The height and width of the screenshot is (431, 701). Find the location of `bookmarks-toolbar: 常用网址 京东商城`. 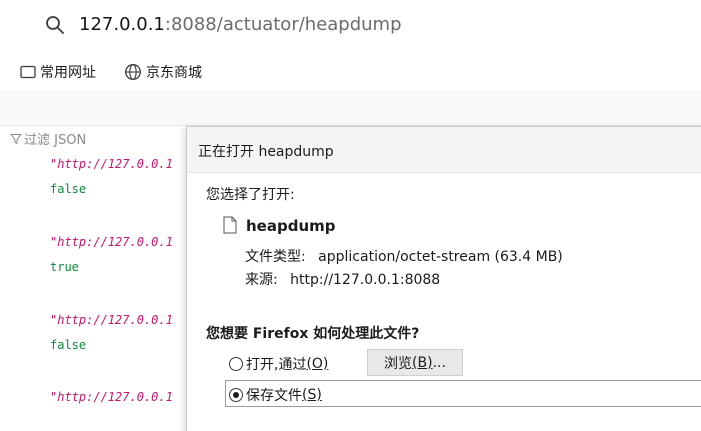

bookmarks-toolbar: 常用网址 京东商城 is located at coordinates (350, 71).